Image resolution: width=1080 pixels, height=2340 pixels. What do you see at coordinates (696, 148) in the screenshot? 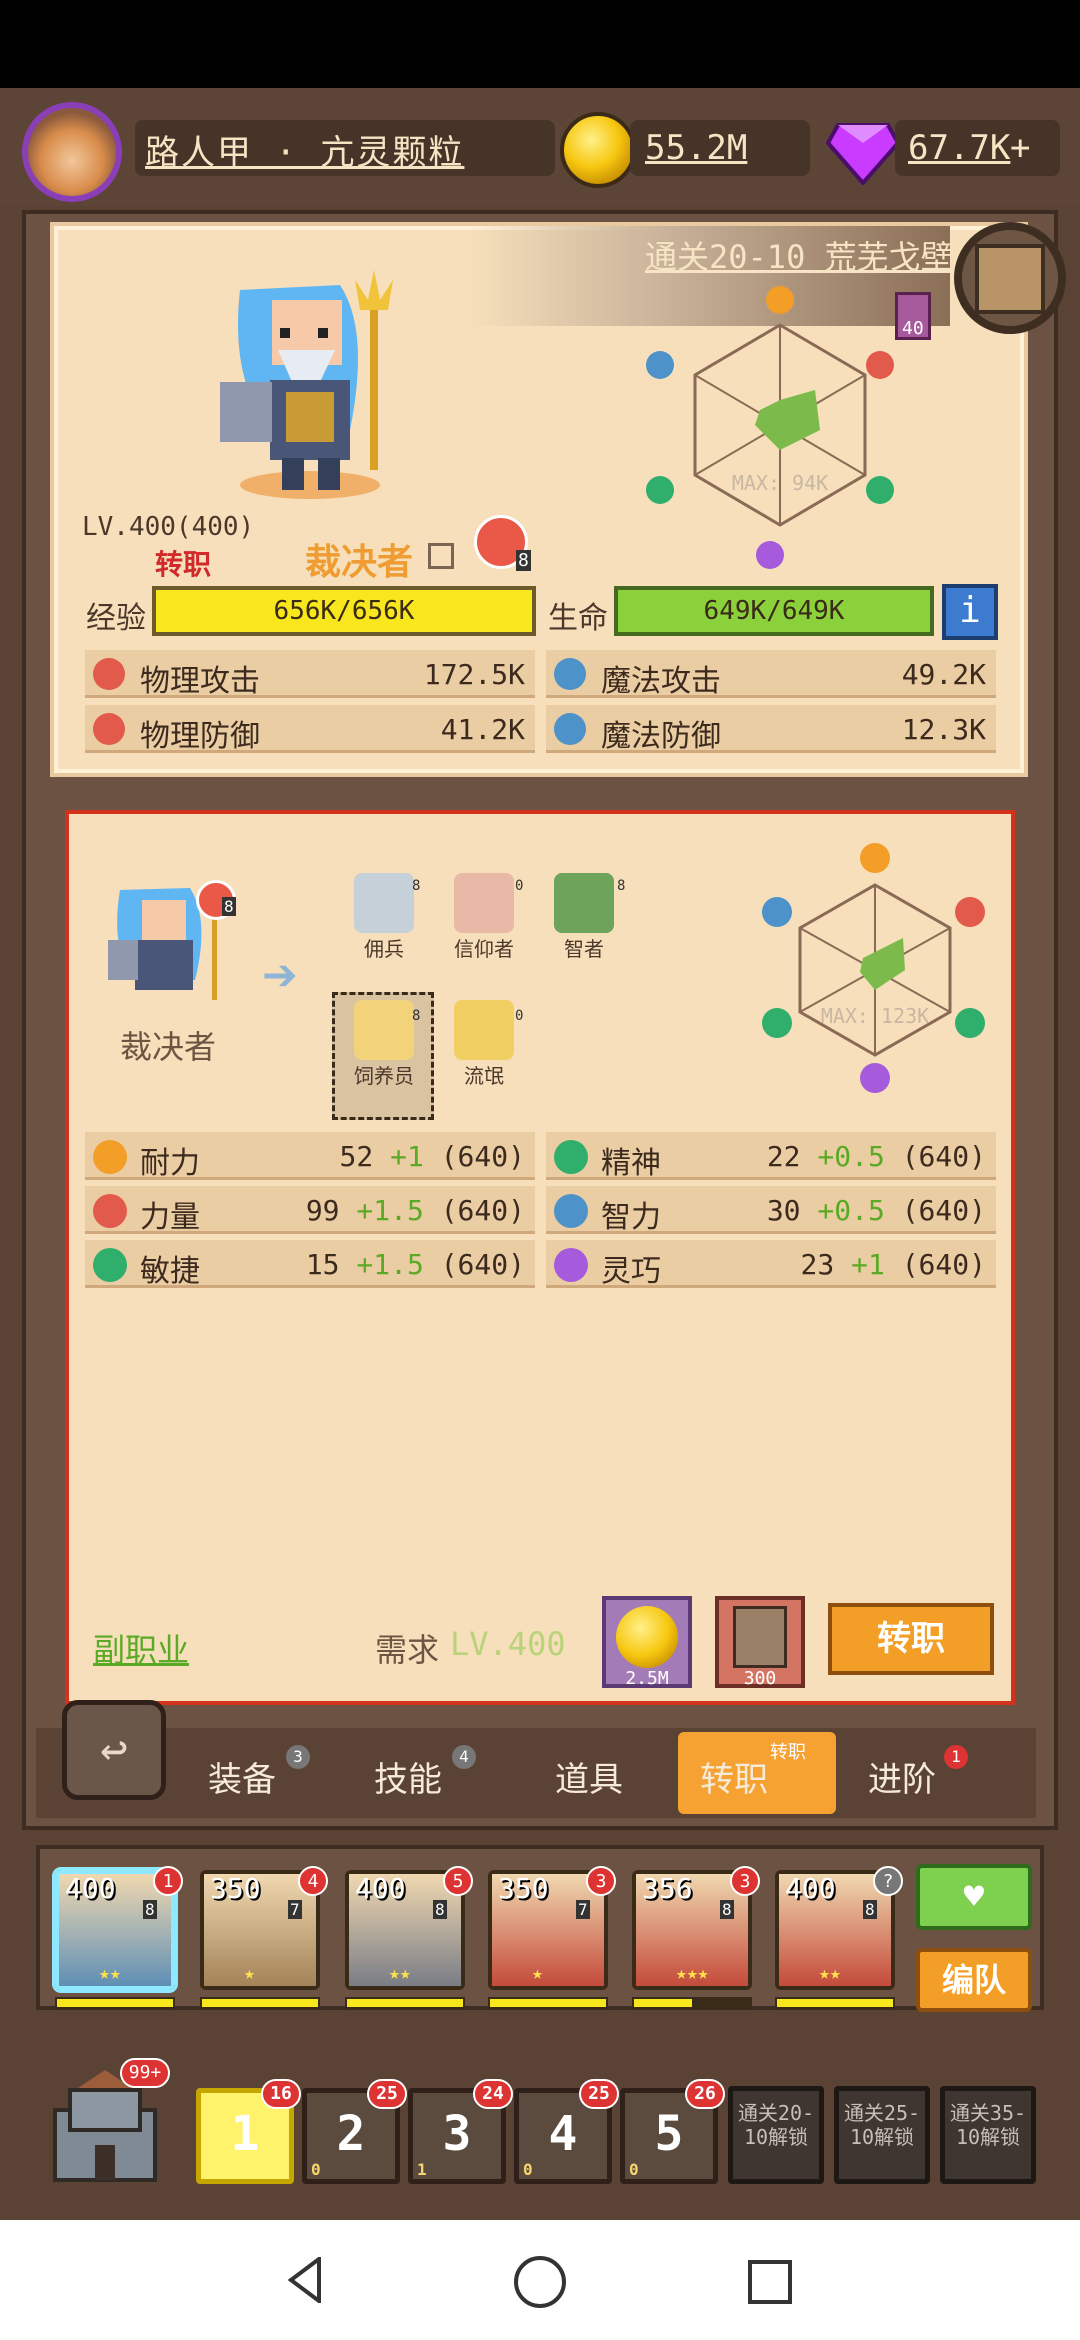
I see `gold-amount: 55.2M` at bounding box center [696, 148].